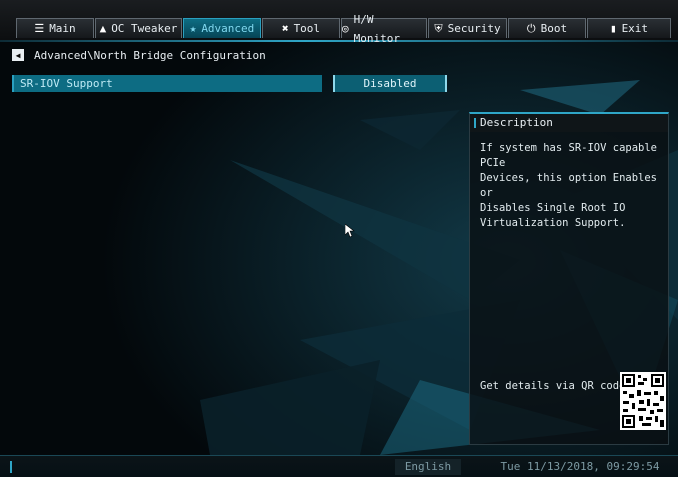 The height and width of the screenshot is (477, 678). I want to click on status-marker, so click(11, 467).